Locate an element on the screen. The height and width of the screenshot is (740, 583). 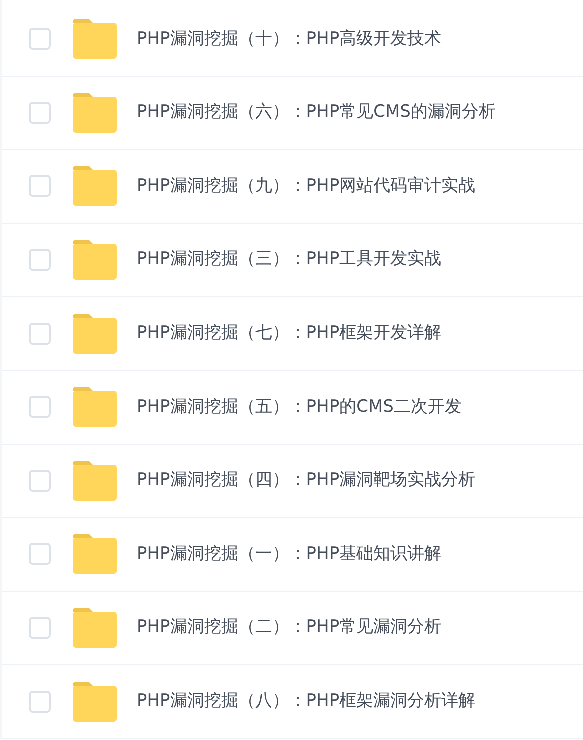
folder-name: PHP漏洞挖掘（四）：PHP漏洞靶场实战分析 is located at coordinates (306, 481).